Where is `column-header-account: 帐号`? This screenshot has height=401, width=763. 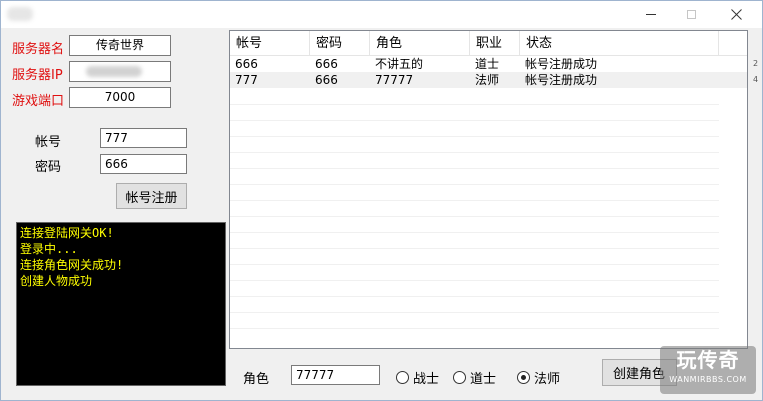 column-header-account: 帐号 is located at coordinates (270, 43).